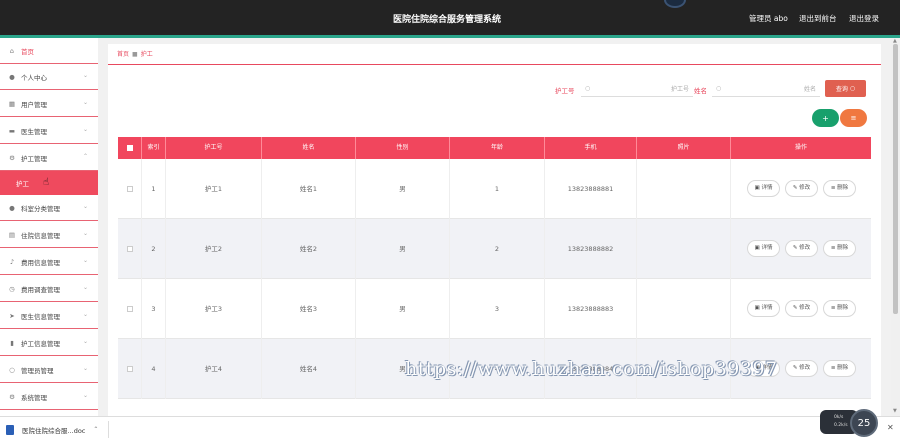  I want to click on sidebar-item-doctor-info: ➤ 医生信息管理 ⌄, so click(49, 316).